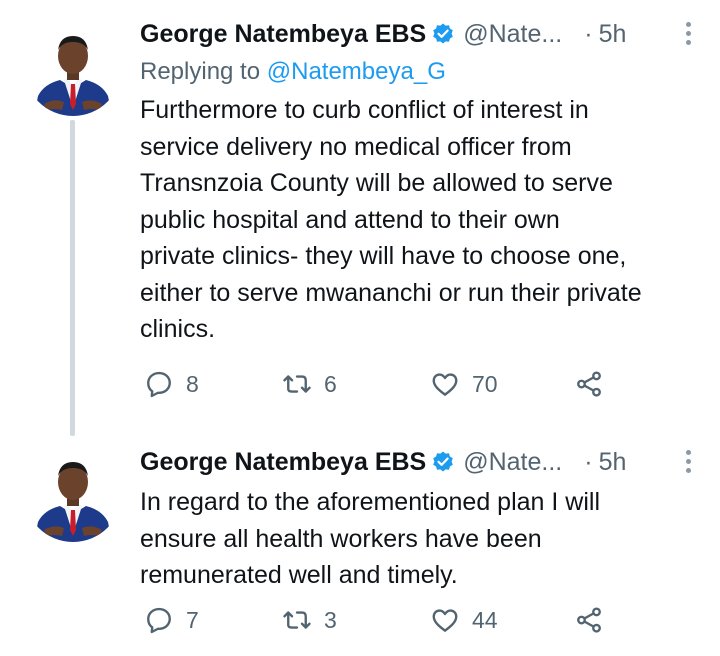 The height and width of the screenshot is (656, 720). What do you see at coordinates (330, 619) in the screenshot?
I see `retweet-count: 3` at bounding box center [330, 619].